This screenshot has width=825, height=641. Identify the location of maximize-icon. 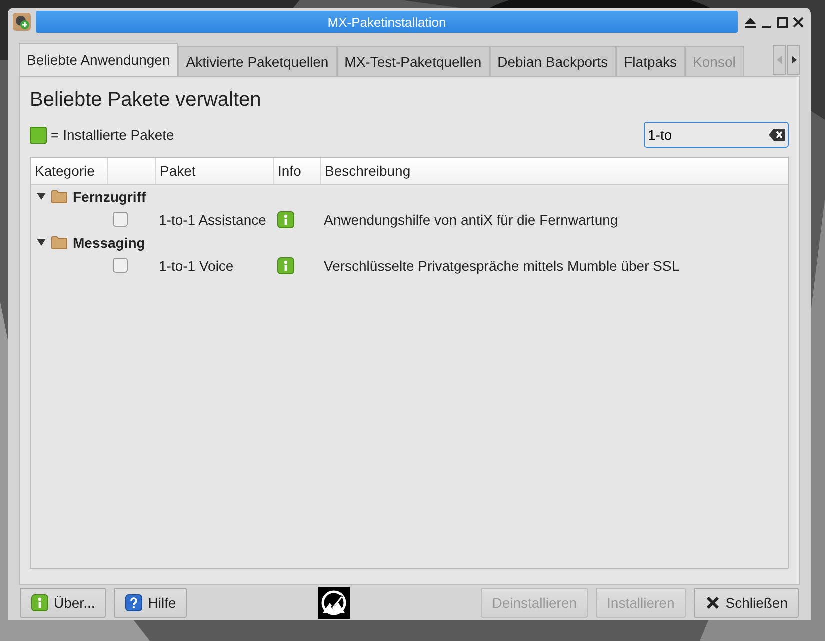
(782, 22).